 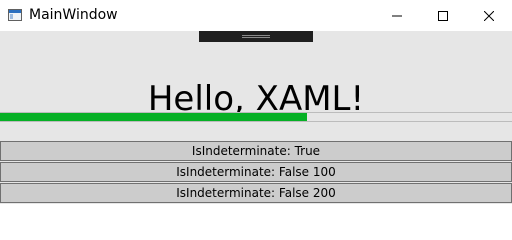 I want to click on minimize-icon, so click(x=397, y=15).